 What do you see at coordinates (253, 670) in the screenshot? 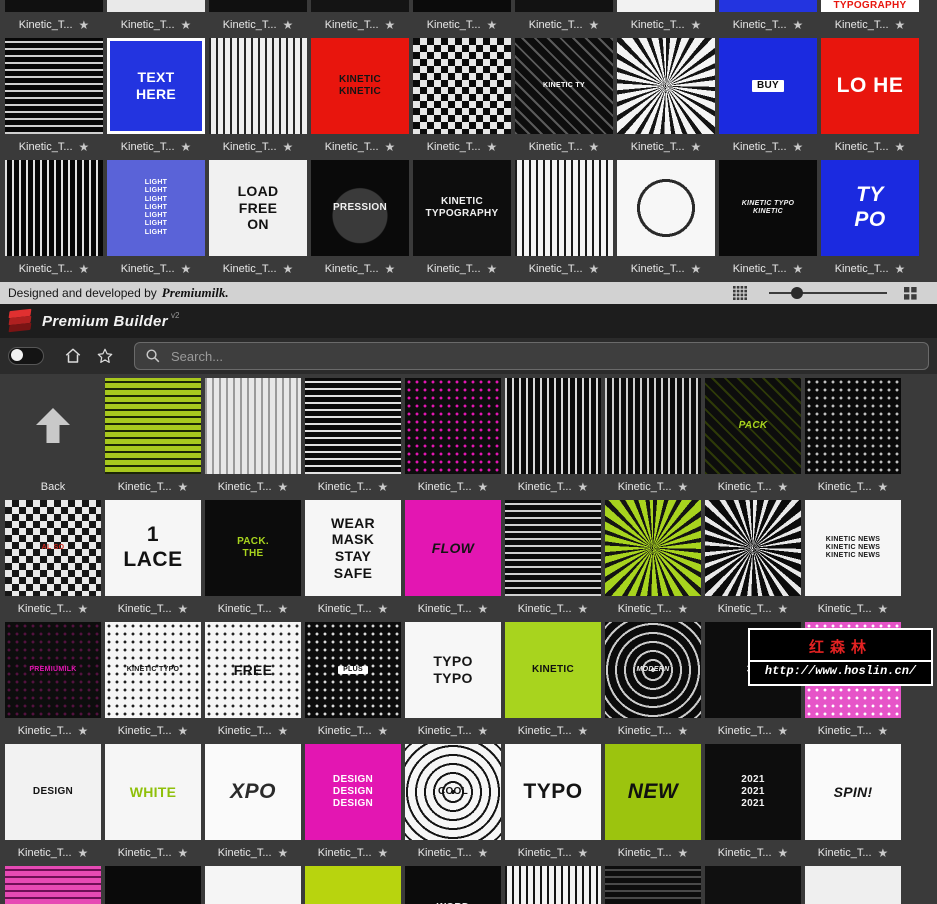
I see `template-thumbnail: FREE` at bounding box center [253, 670].